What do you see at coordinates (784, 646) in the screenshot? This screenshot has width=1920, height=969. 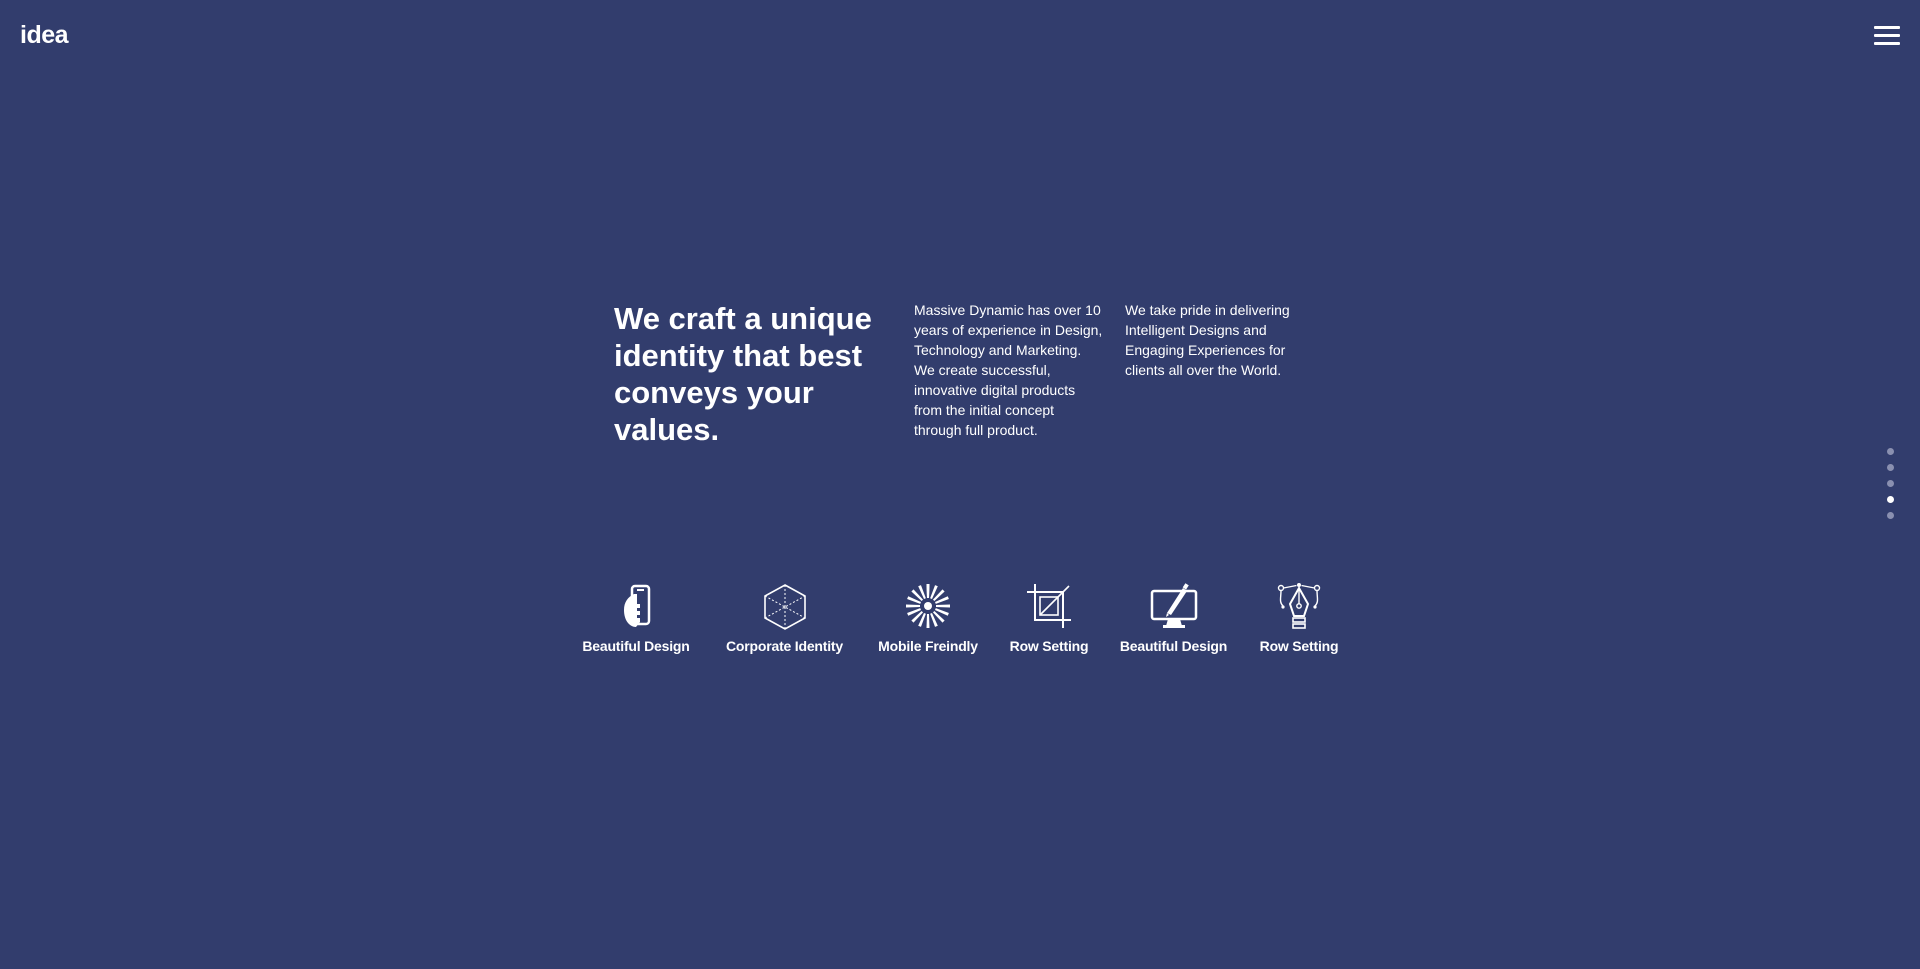 I see `feature-label: Corporate Identity` at bounding box center [784, 646].